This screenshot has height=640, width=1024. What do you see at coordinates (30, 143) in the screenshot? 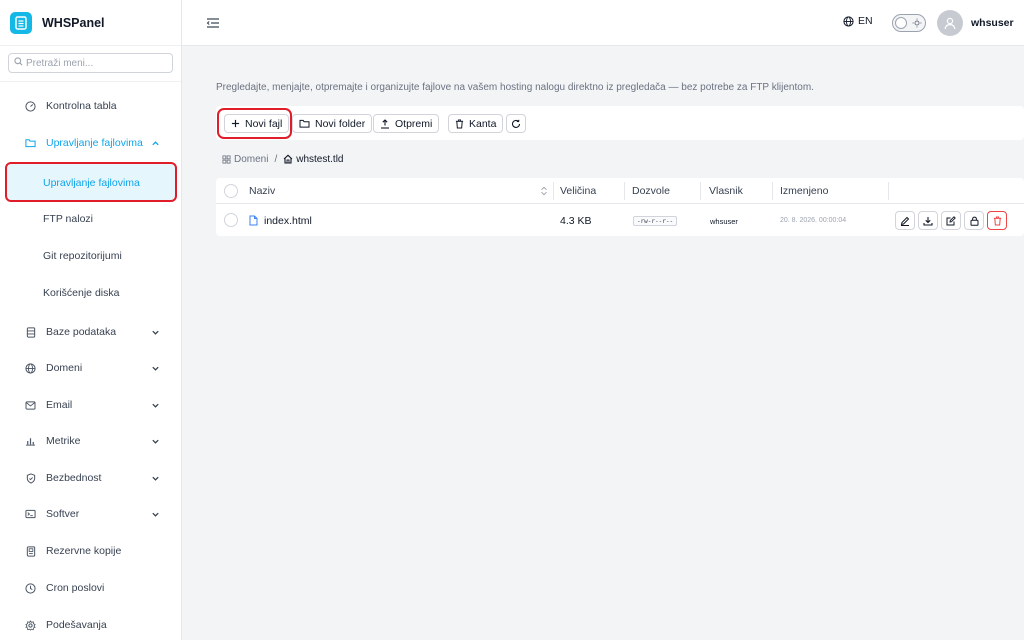
I see `folder-icon` at bounding box center [30, 143].